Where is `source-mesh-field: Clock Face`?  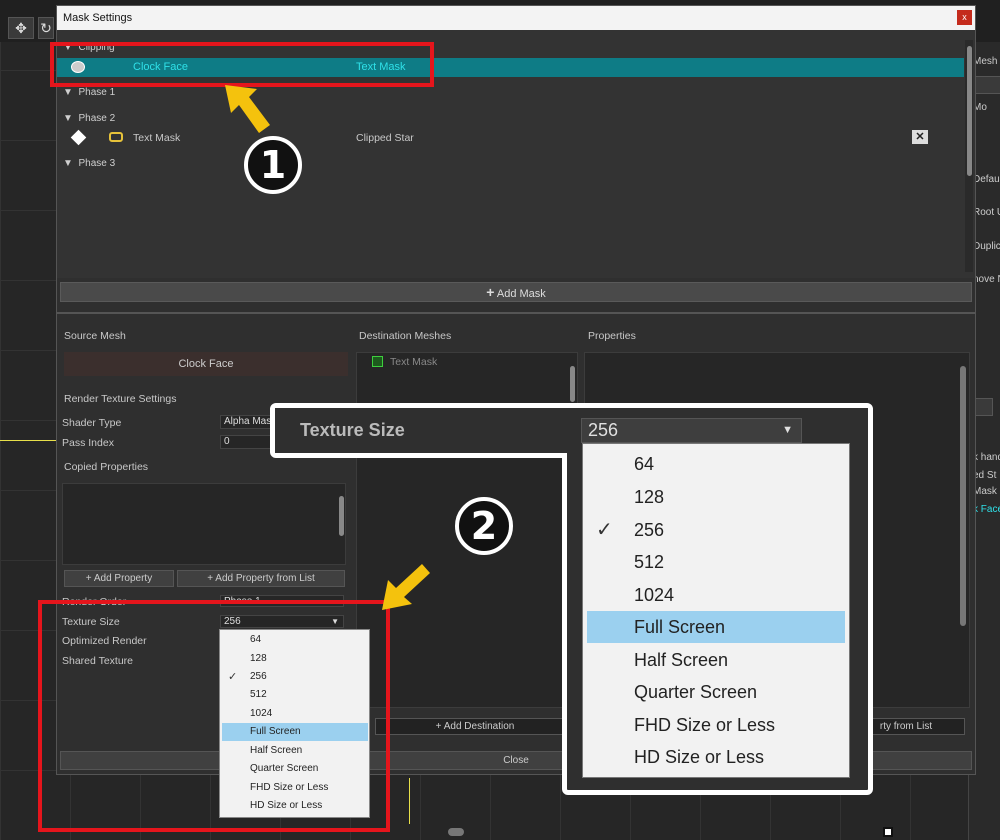 source-mesh-field: Clock Face is located at coordinates (206, 364).